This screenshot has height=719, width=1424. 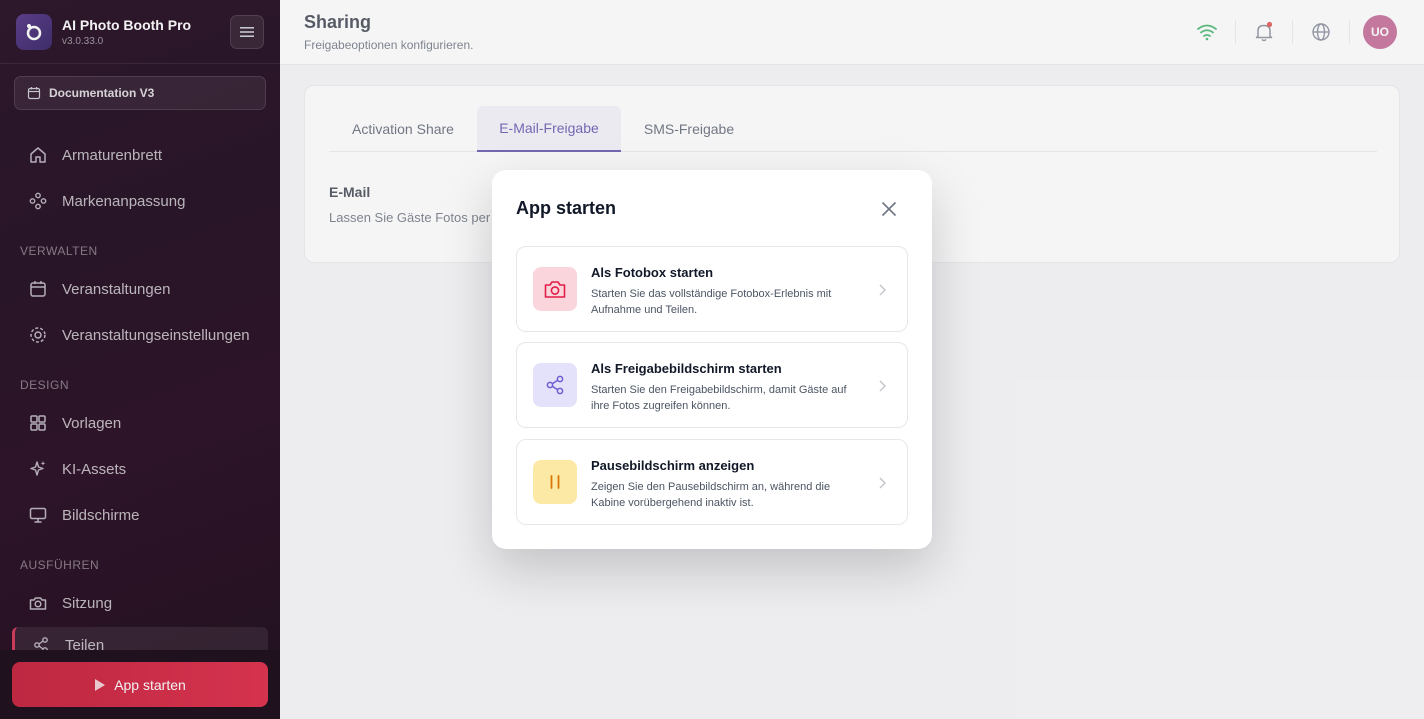 What do you see at coordinates (652, 272) in the screenshot?
I see `option-title: Als Fotobox starten` at bounding box center [652, 272].